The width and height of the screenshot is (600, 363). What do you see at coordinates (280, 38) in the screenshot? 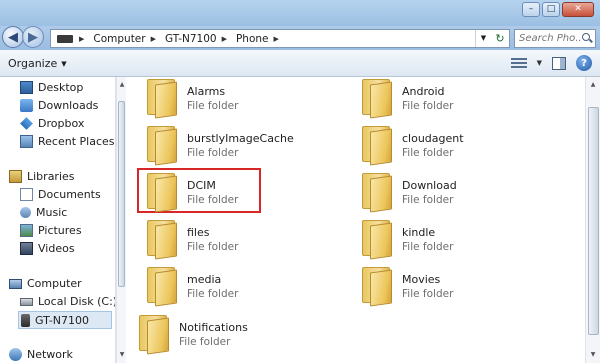
I see `address-bar: ▶ Computer ▶ GT-N7100 ▶ Phone ▶ ▼ ↻` at bounding box center [280, 38].